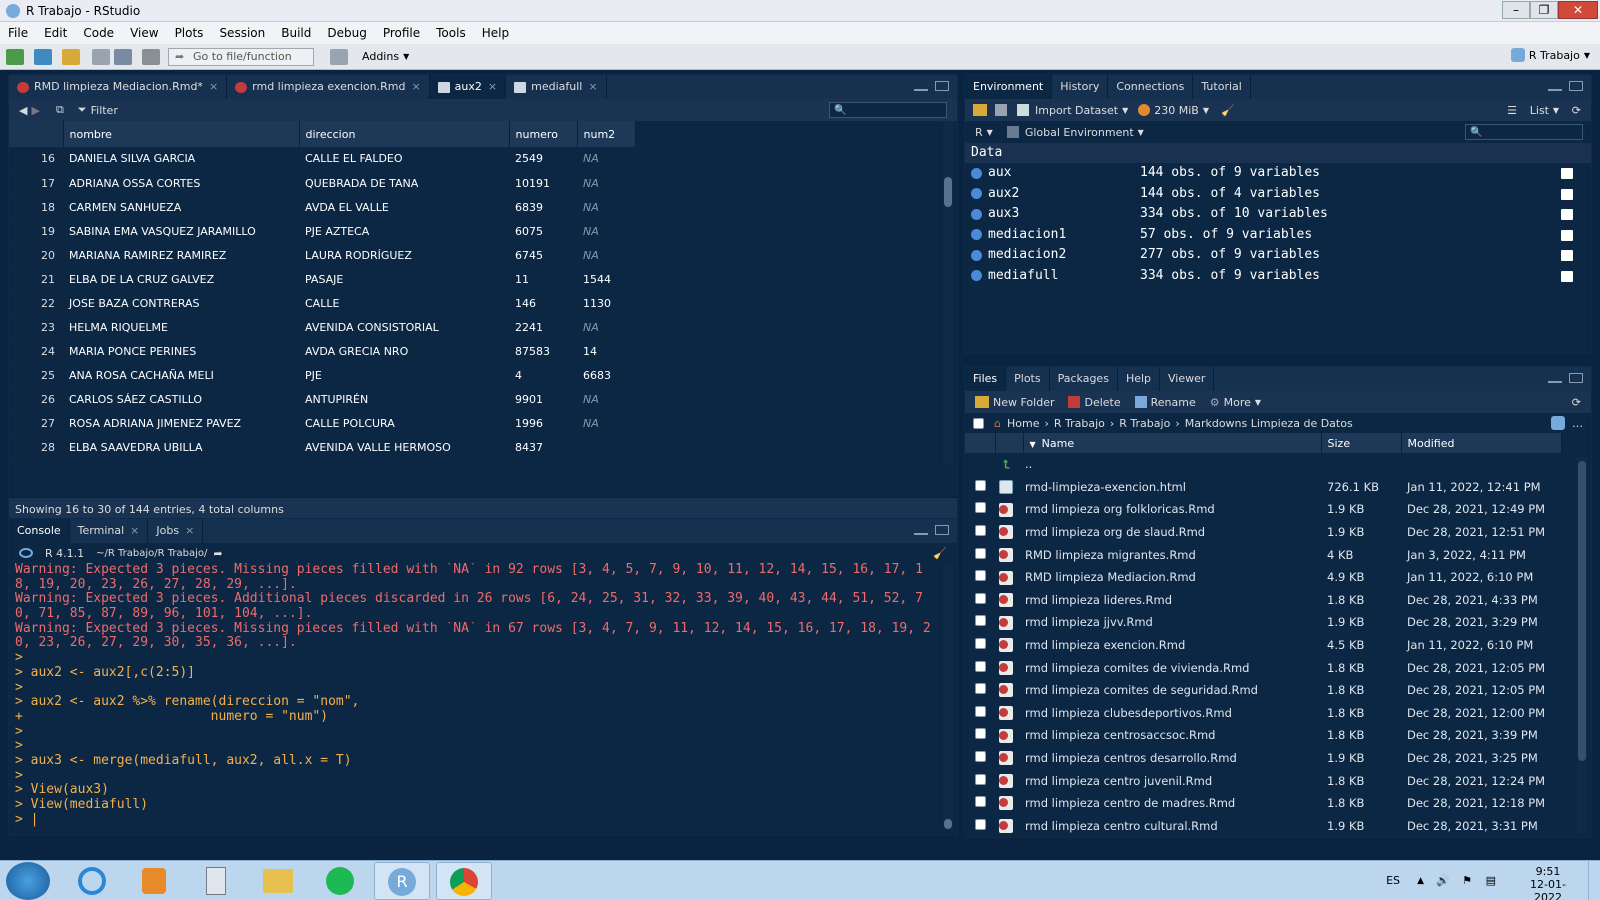  What do you see at coordinates (1172, 622) in the screenshot?
I see `file-name: rmd limpieza jjvv.Rmd` at bounding box center [1172, 622].